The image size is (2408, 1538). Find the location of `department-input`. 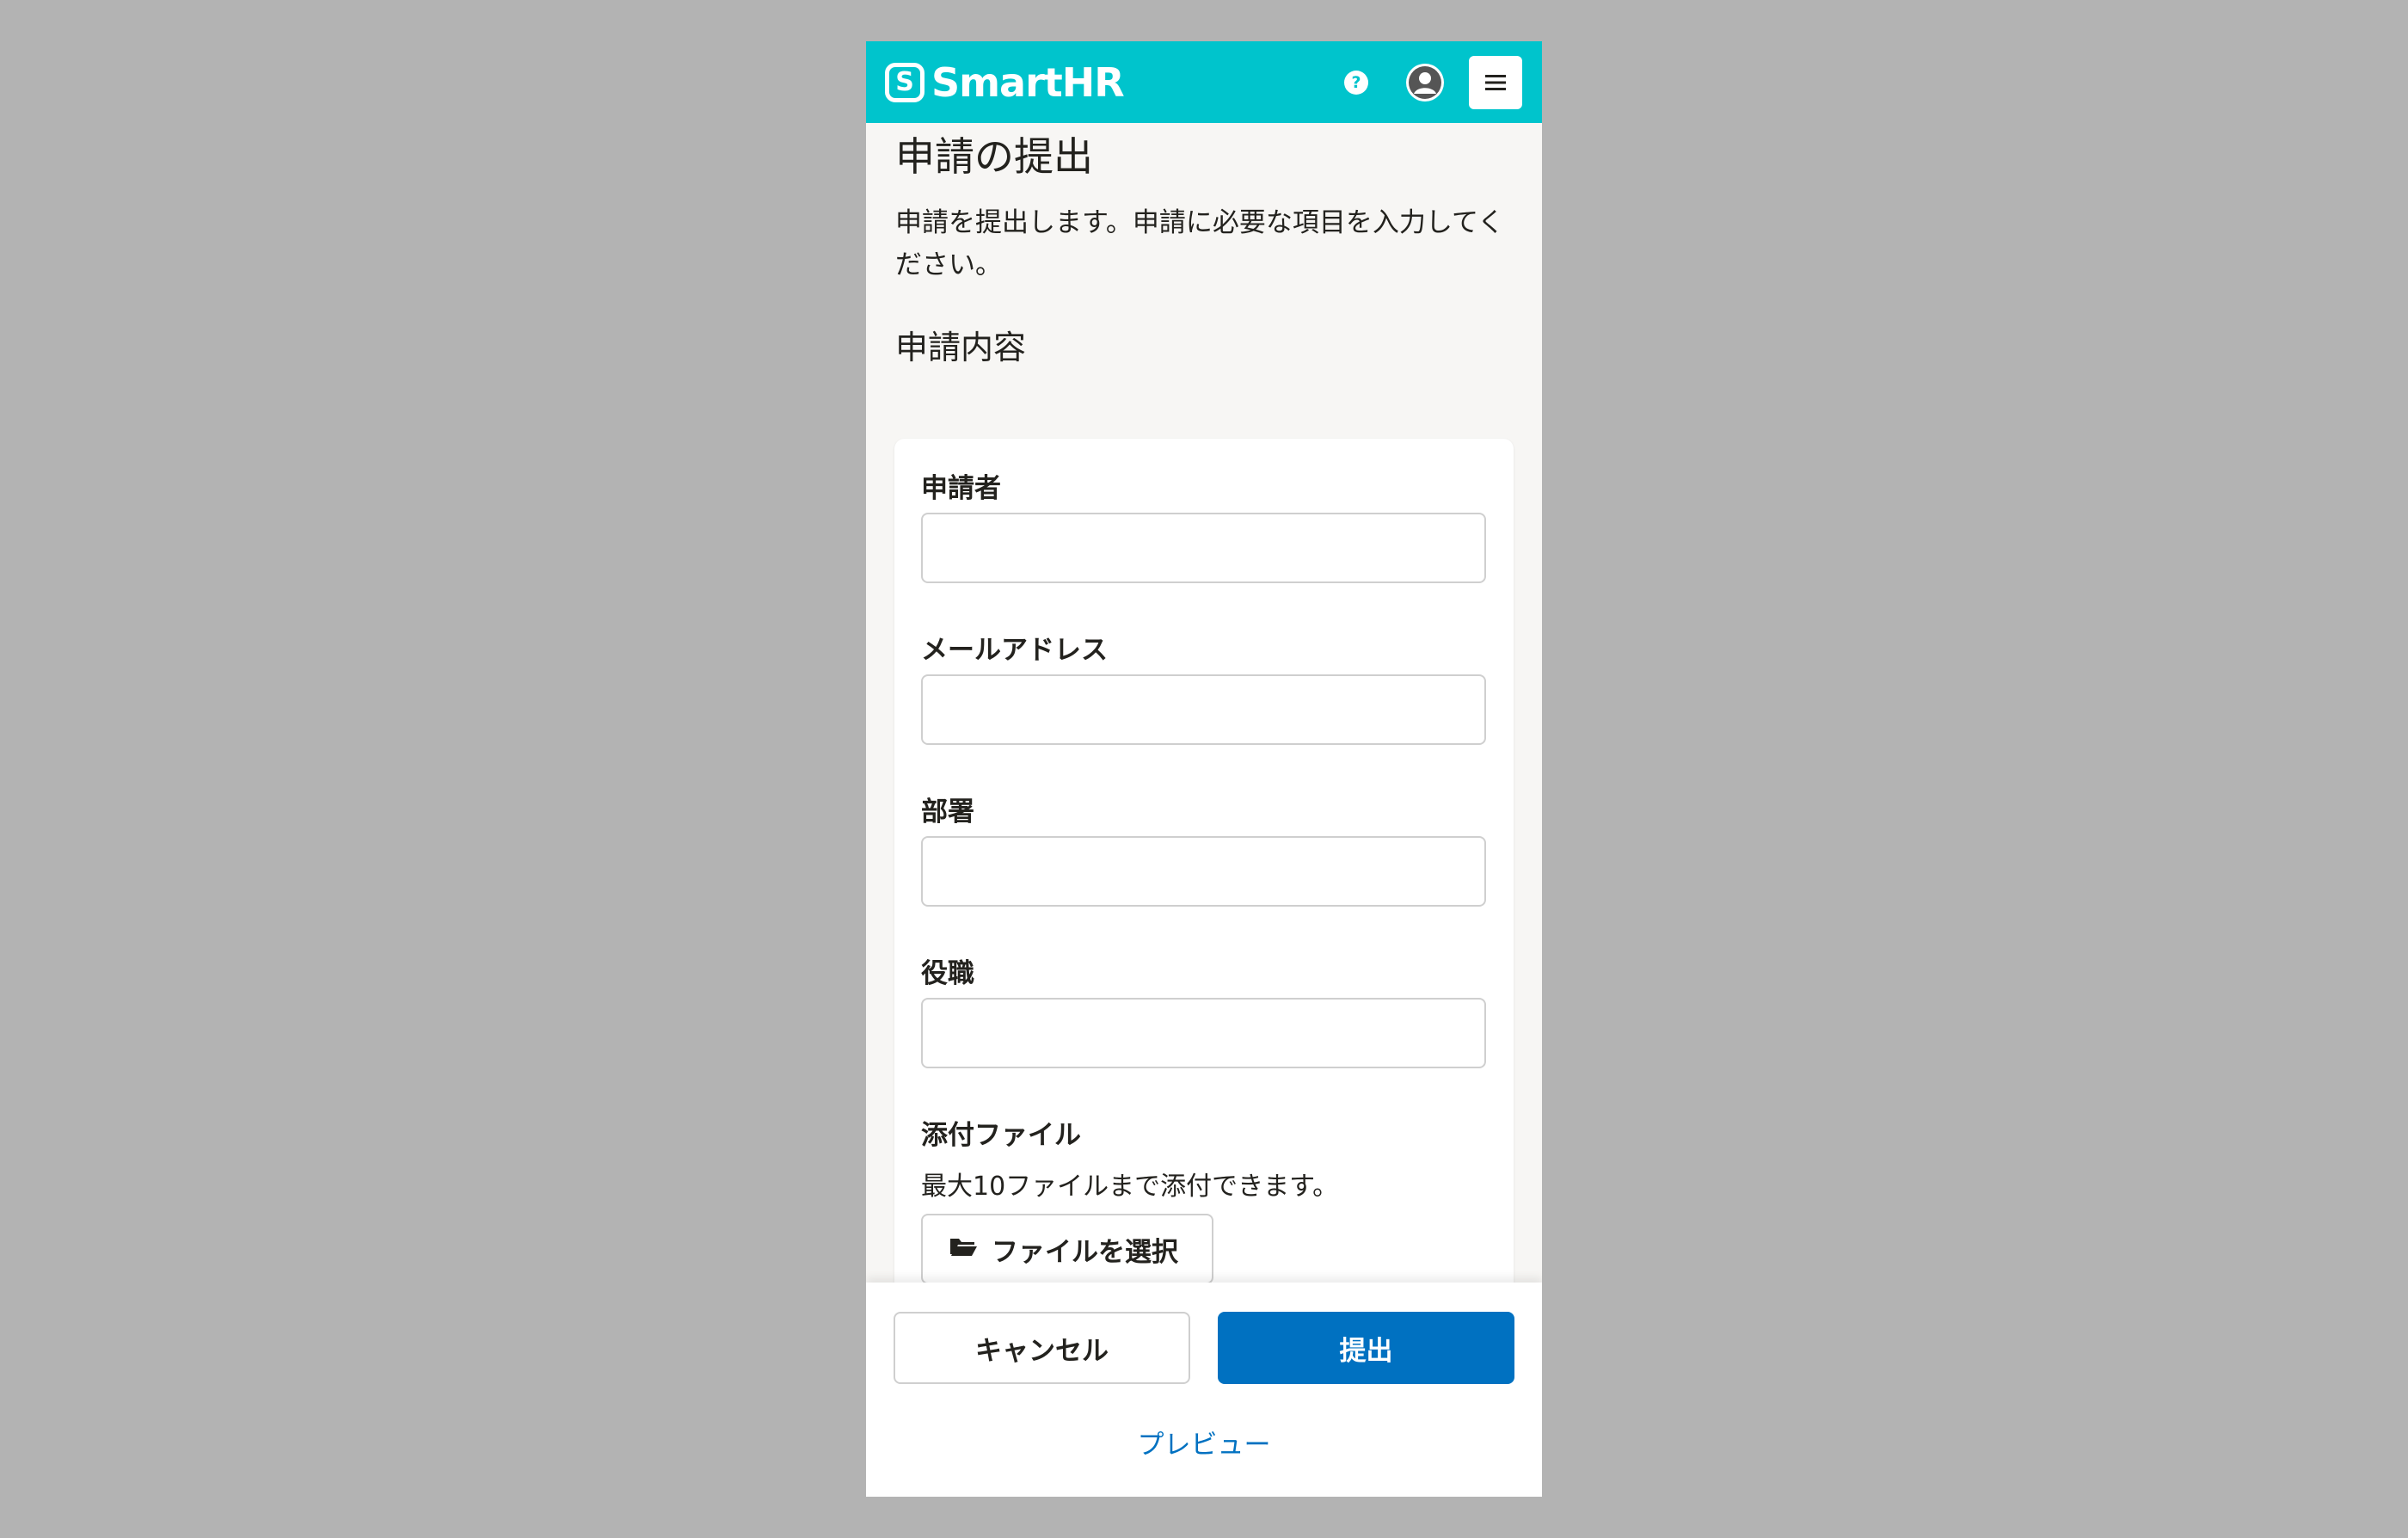

department-input is located at coordinates (1203, 871).